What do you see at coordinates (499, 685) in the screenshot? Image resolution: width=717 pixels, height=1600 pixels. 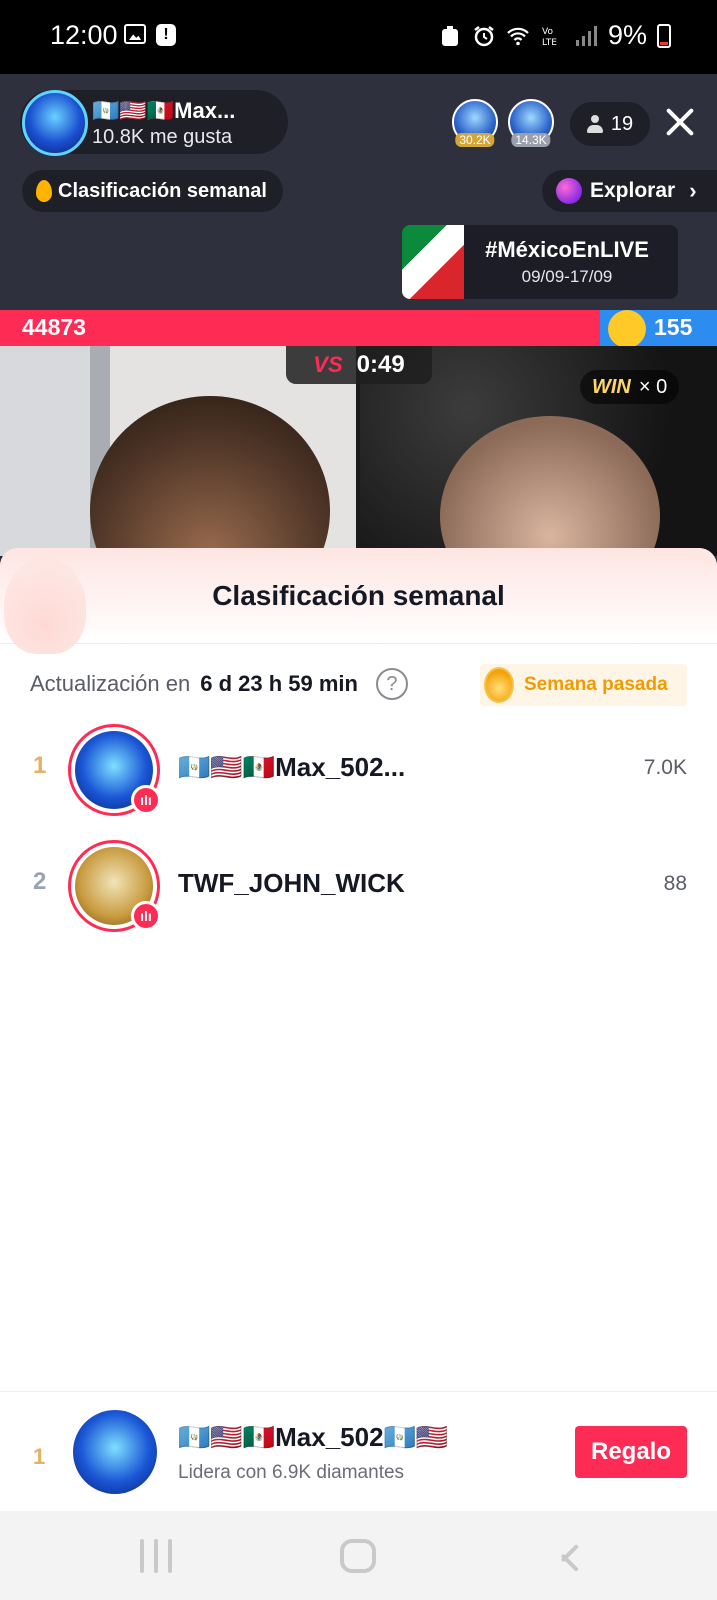 I see `medal-icon` at bounding box center [499, 685].